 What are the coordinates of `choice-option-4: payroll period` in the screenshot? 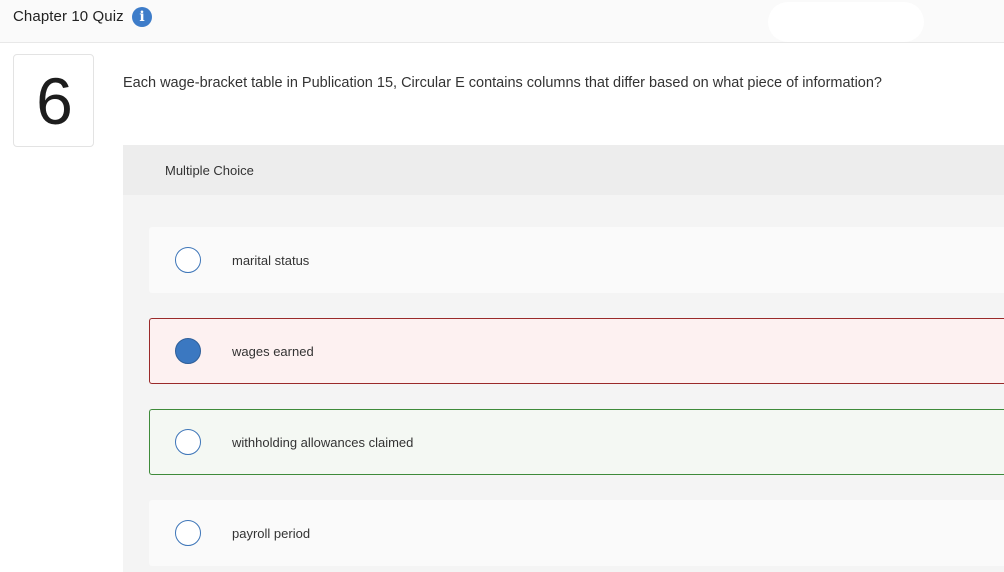 It's located at (576, 533).